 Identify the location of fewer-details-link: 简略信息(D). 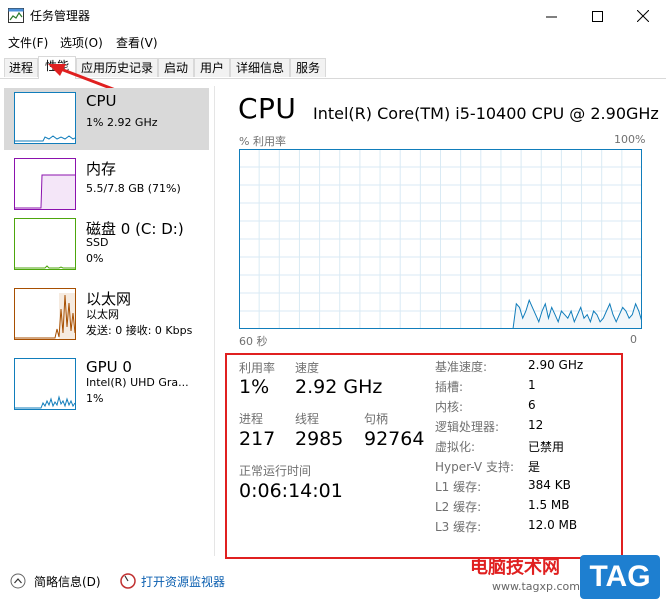
(67, 581).